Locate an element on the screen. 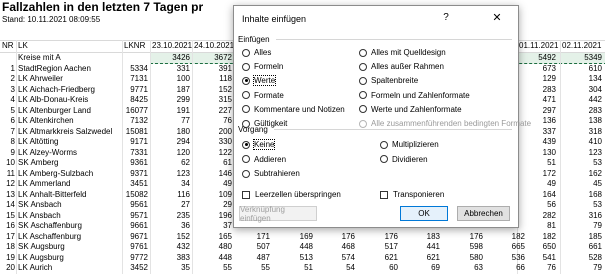 Image resolution: width=605 pixels, height=274 pixels. cell-nr: 12 is located at coordinates (8, 184).